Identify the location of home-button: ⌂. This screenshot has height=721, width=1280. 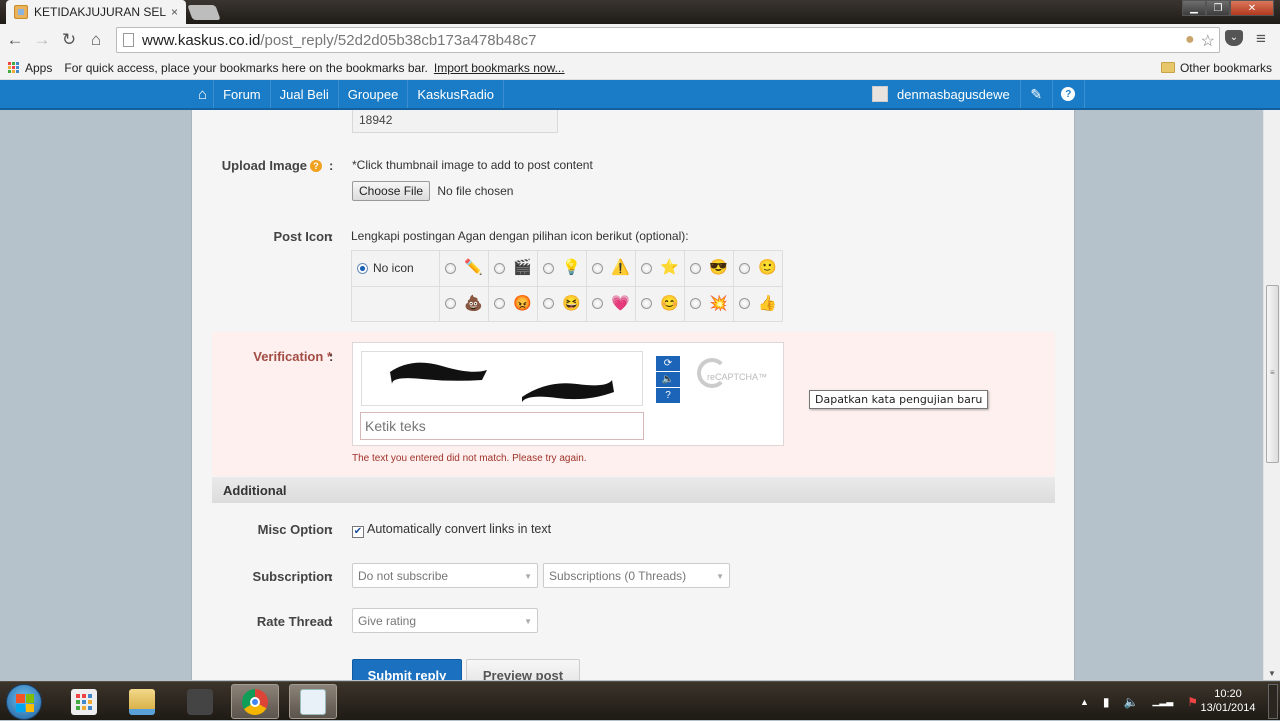
(96, 40).